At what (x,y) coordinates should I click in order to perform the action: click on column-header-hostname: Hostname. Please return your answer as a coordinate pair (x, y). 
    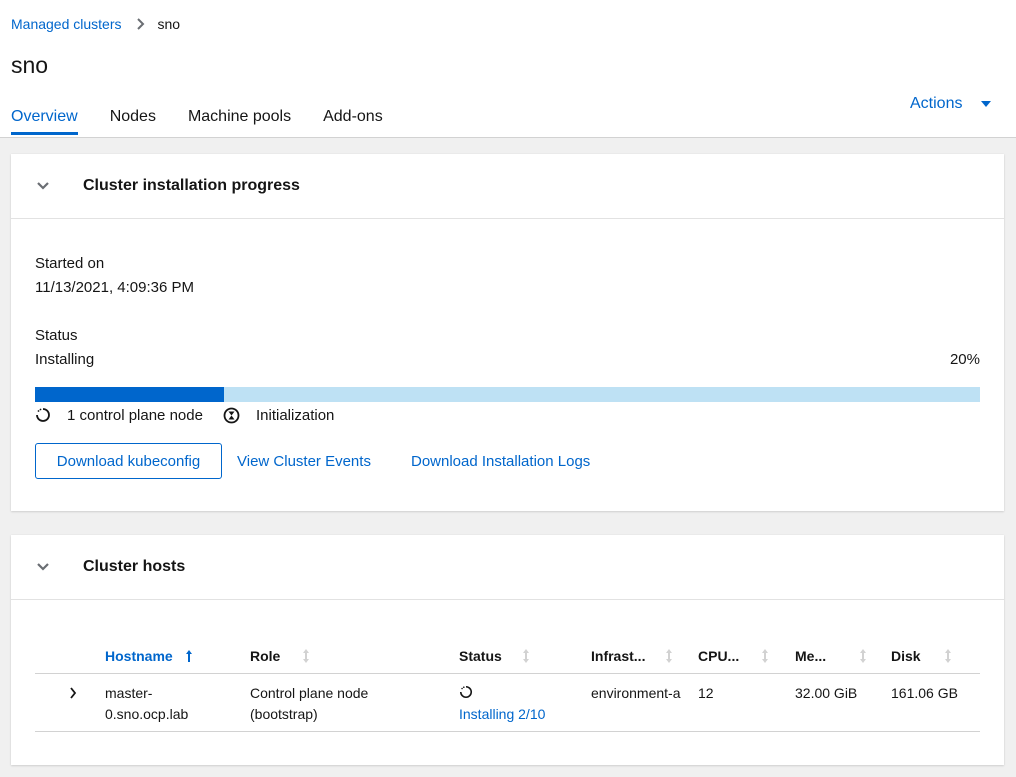
    Looking at the image, I should click on (149, 656).